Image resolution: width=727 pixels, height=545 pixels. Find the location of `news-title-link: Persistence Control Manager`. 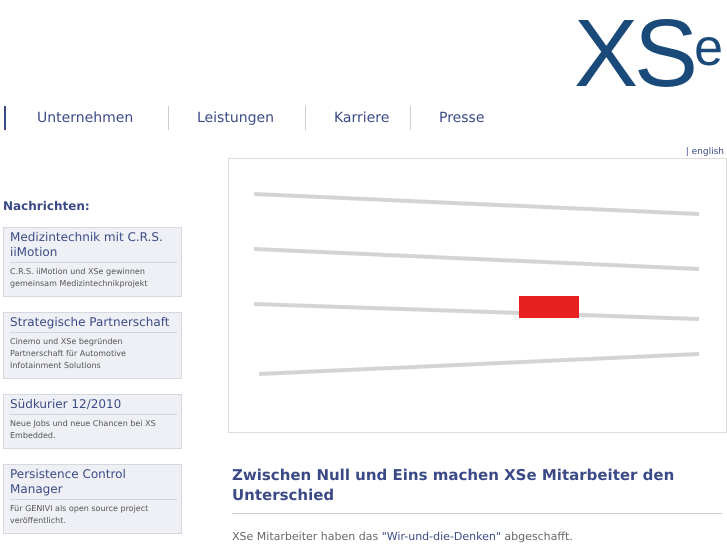

news-title-link: Persistence Control Manager is located at coordinates (93, 483).